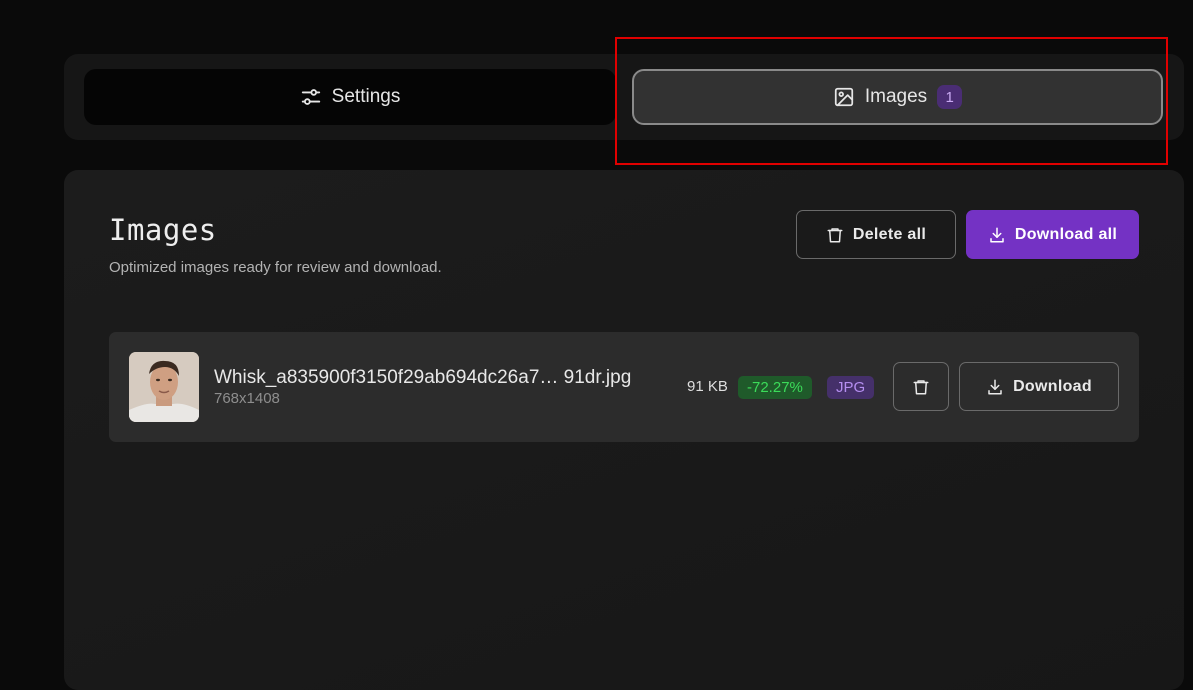 This screenshot has height=690, width=1193. I want to click on page-title: Images, so click(163, 230).